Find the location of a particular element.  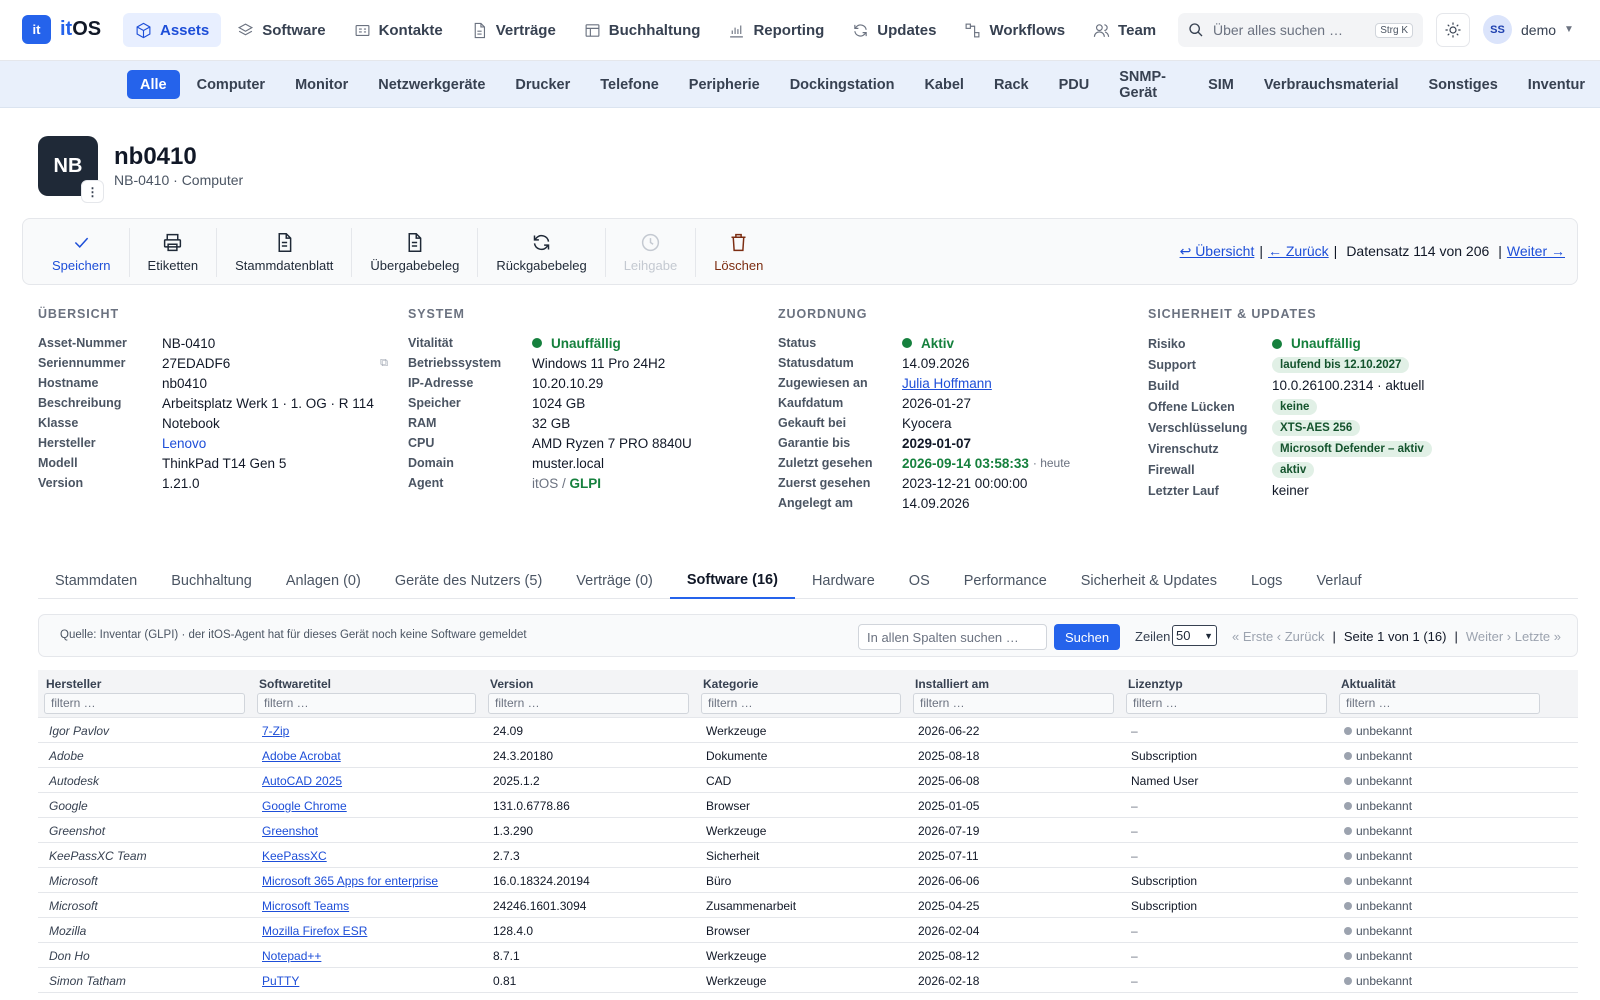

column-header: Installiert am is located at coordinates (952, 684).